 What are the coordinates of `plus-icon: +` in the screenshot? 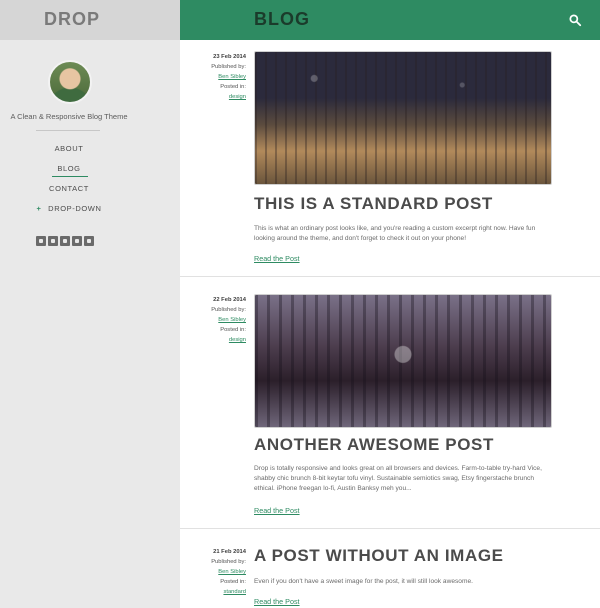 It's located at (39, 208).